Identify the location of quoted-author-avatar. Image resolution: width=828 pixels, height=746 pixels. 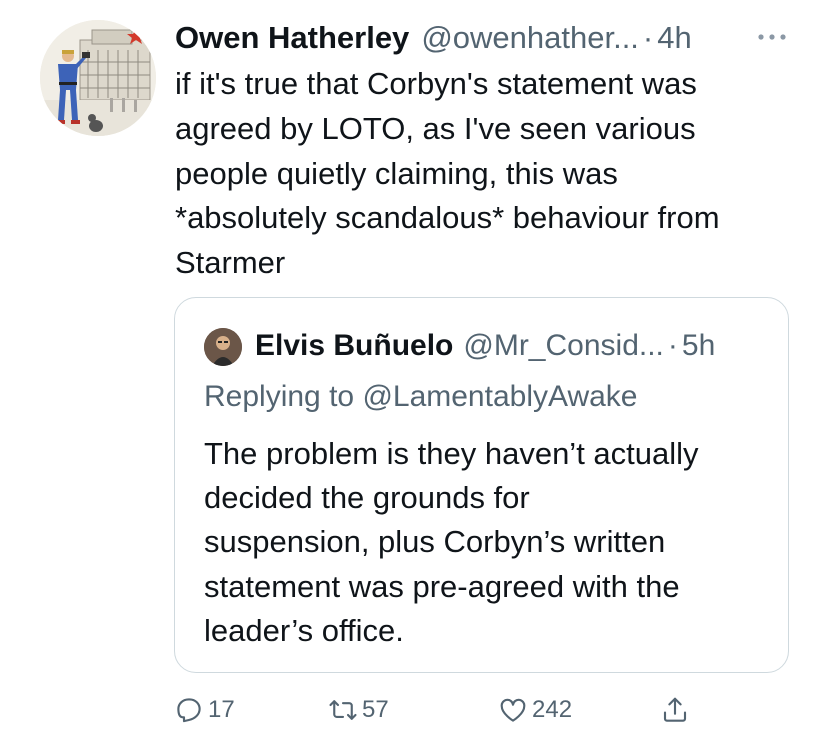
(223, 347).